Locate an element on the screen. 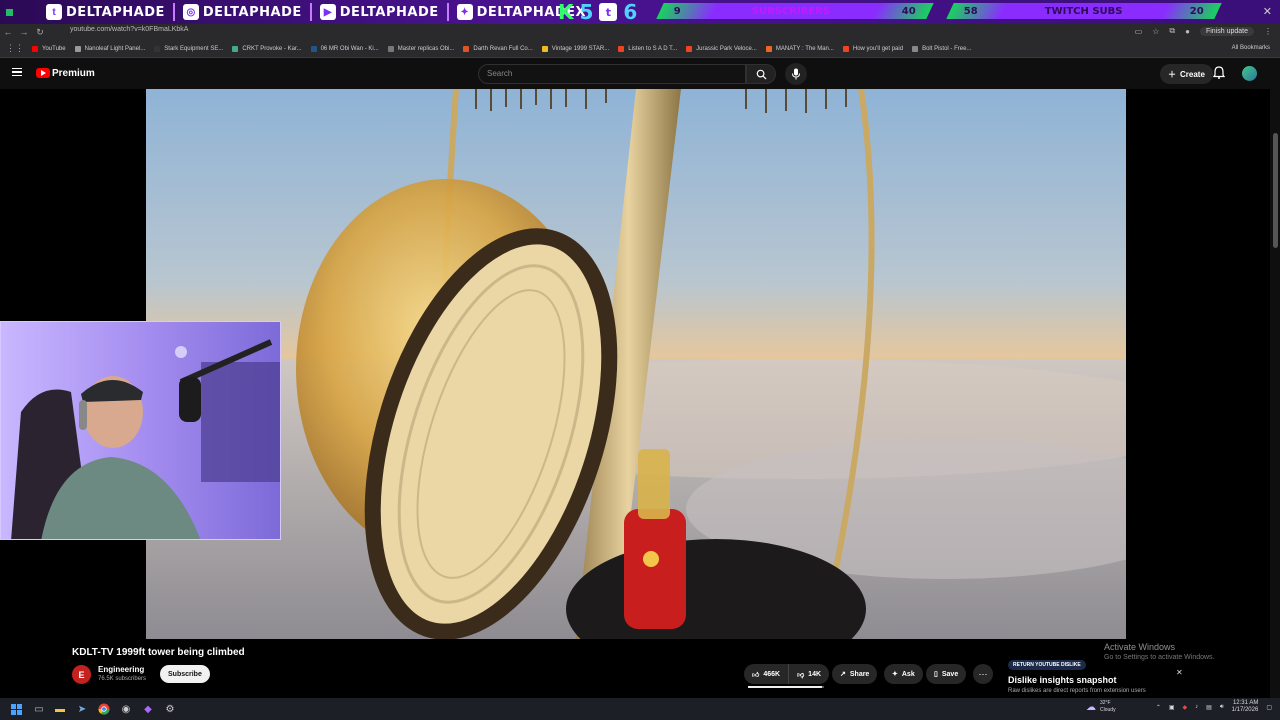  save-button: ▯ Save is located at coordinates (946, 674).